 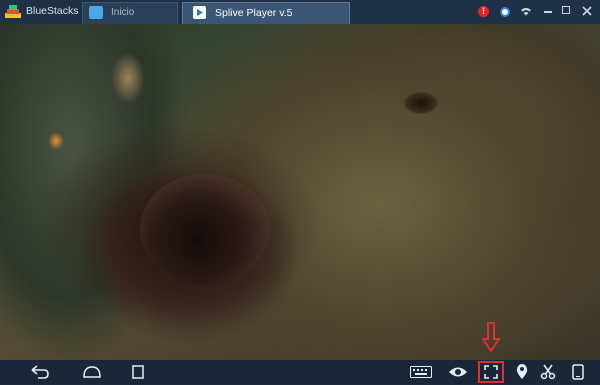 I want to click on bluestacks-logo-icon, so click(x=13, y=11).